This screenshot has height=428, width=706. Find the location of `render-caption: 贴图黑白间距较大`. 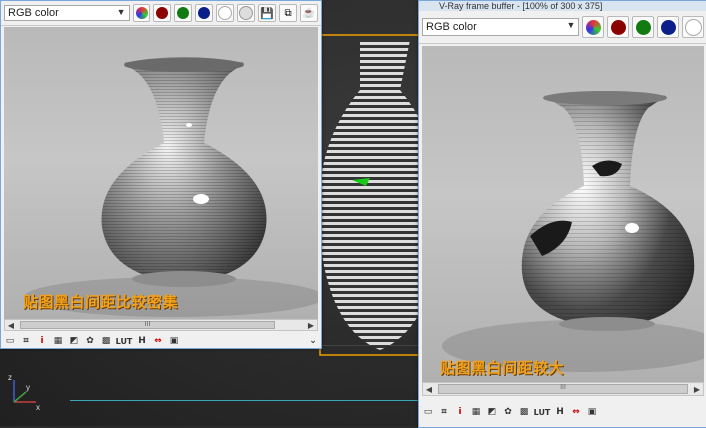

render-caption: 贴图黑白间距较大 is located at coordinates (502, 368).